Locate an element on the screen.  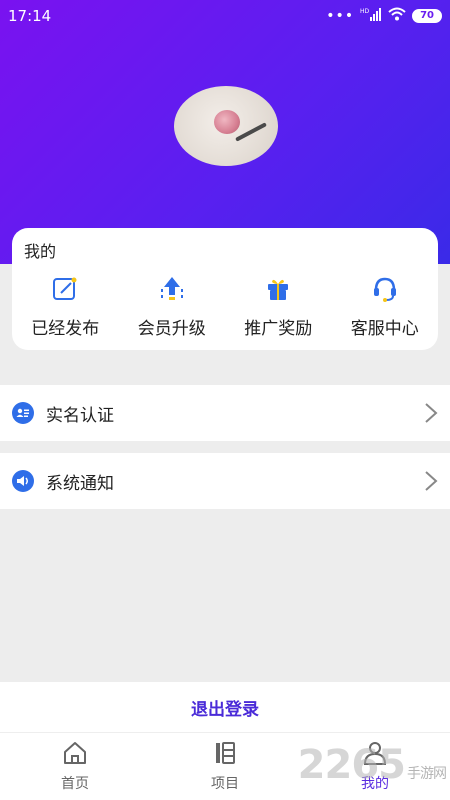
tab-project-label: 项目 is located at coordinates (225, 784).